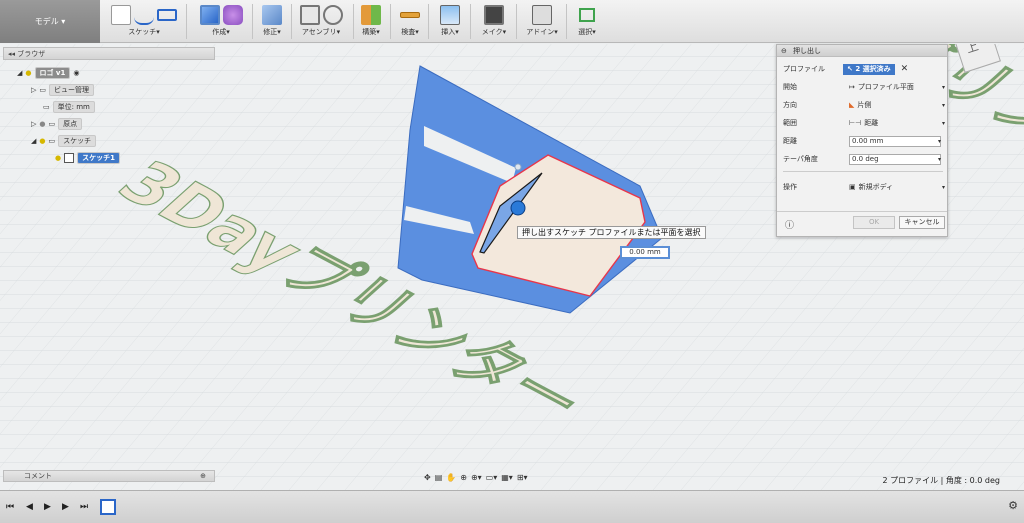 Image resolution: width=1024 pixels, height=523 pixels. Describe the element at coordinates (451, 477) in the screenshot. I see `pan-icon: ✋` at that location.